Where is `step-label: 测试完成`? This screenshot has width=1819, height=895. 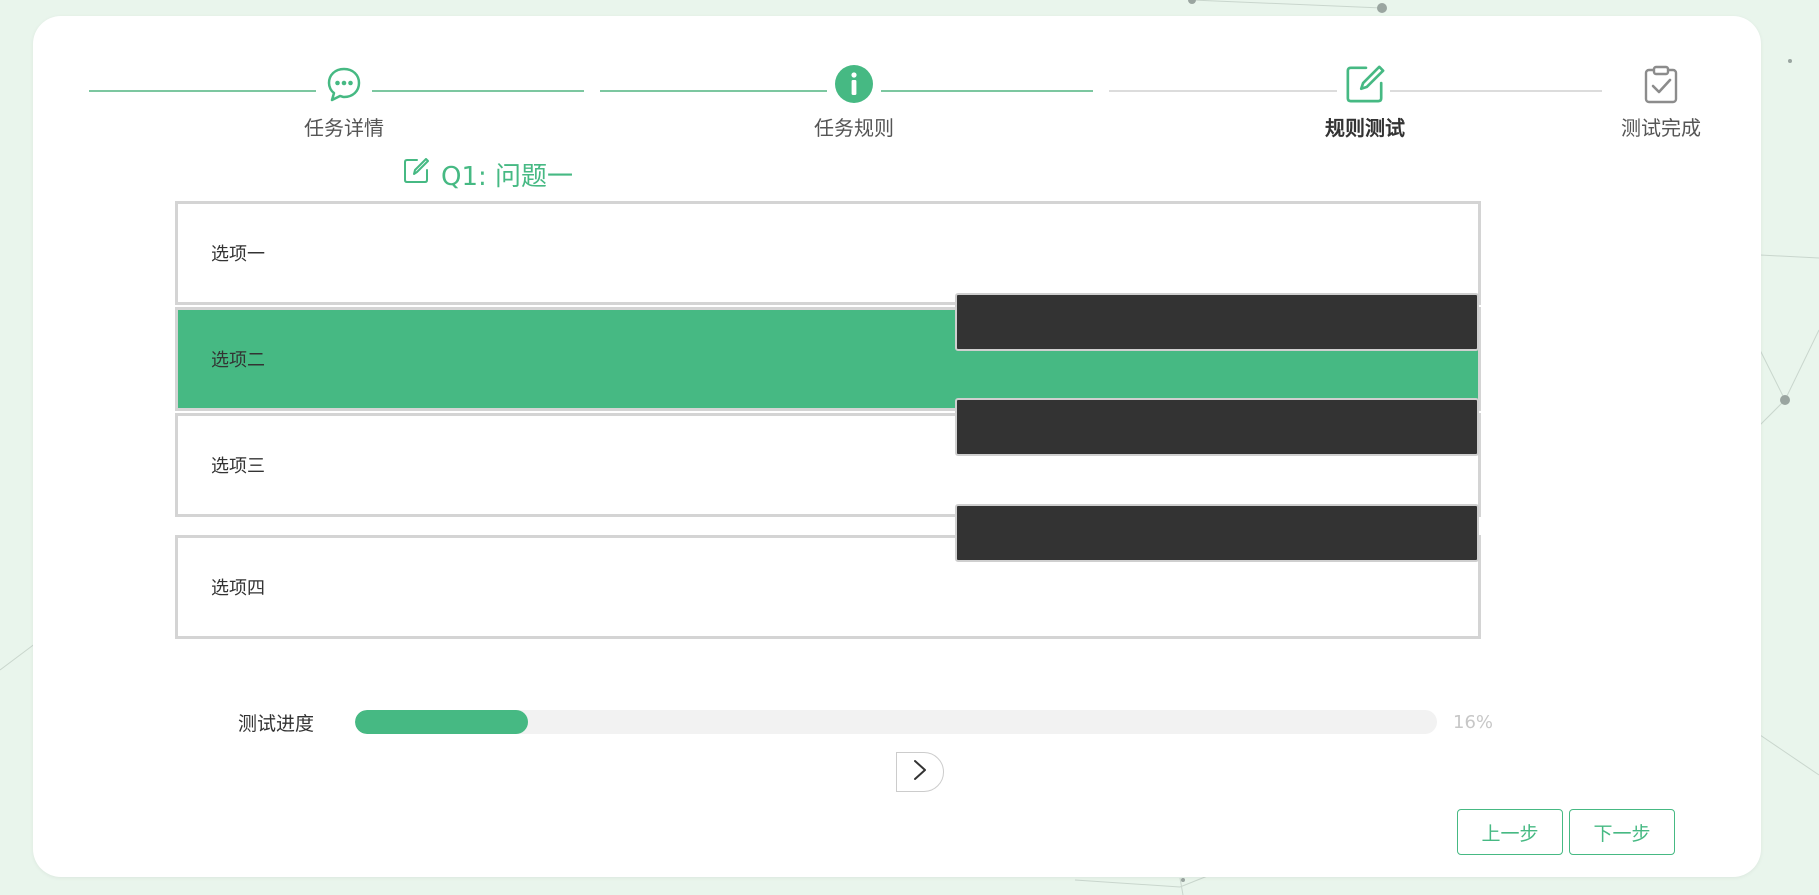
step-label: 测试完成 is located at coordinates (1661, 128).